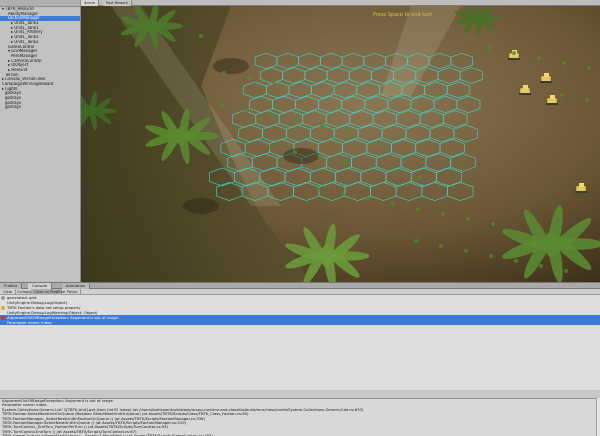 The height and width of the screenshot is (436, 600). I want to click on console-entry: Parameter name: index, so click(300, 322).